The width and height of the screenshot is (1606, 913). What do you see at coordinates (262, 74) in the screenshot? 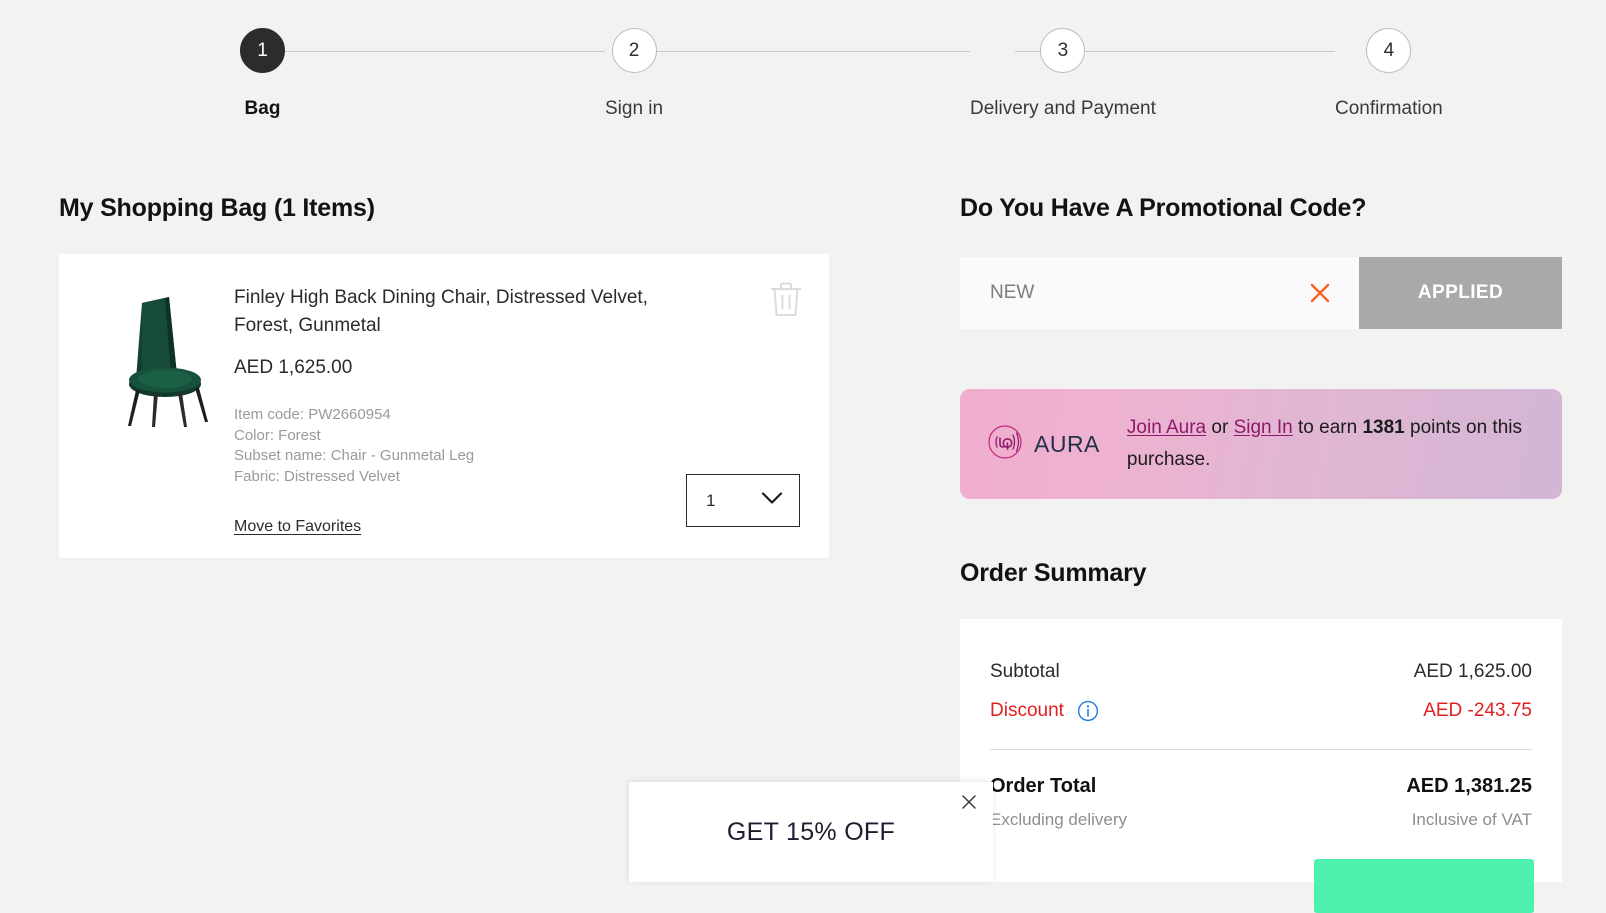
I see `stepper-step-bag: 1 Bag` at bounding box center [262, 74].